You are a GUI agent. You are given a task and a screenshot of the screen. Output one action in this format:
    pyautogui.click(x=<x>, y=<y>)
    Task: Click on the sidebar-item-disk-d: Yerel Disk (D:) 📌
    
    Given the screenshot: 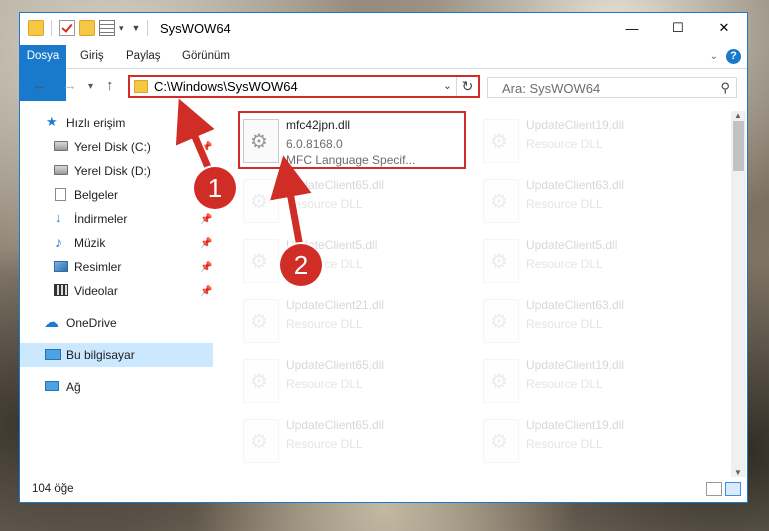 What is the action you would take?
    pyautogui.click(x=116, y=171)
    